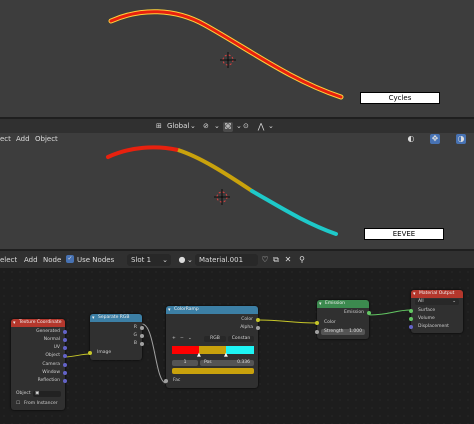 Image resolution: width=474 pixels, height=424 pixels. What do you see at coordinates (193, 126) in the screenshot?
I see `orientation-chevron-icon: ⌄` at bounding box center [193, 126].